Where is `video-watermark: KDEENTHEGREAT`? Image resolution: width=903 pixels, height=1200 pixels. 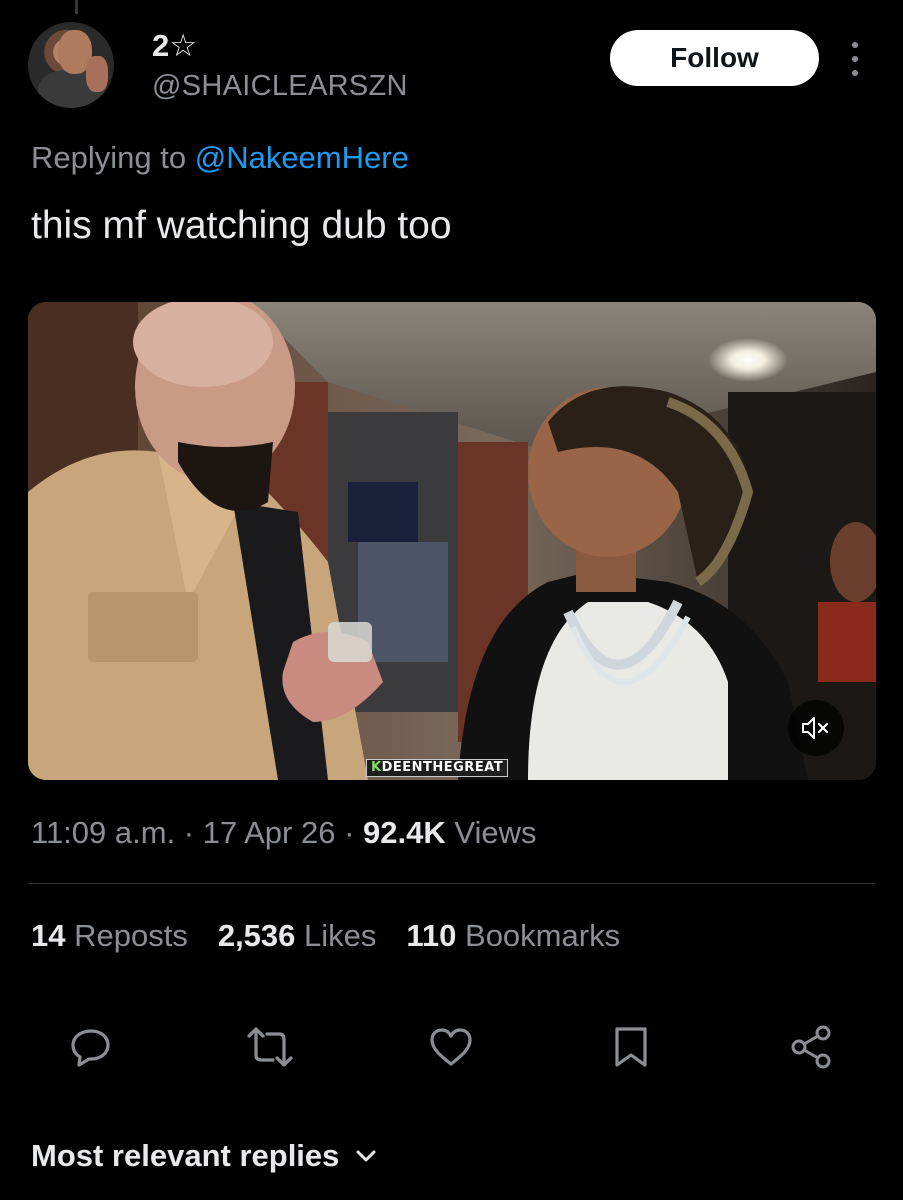 video-watermark: KDEENTHEGREAT is located at coordinates (437, 768).